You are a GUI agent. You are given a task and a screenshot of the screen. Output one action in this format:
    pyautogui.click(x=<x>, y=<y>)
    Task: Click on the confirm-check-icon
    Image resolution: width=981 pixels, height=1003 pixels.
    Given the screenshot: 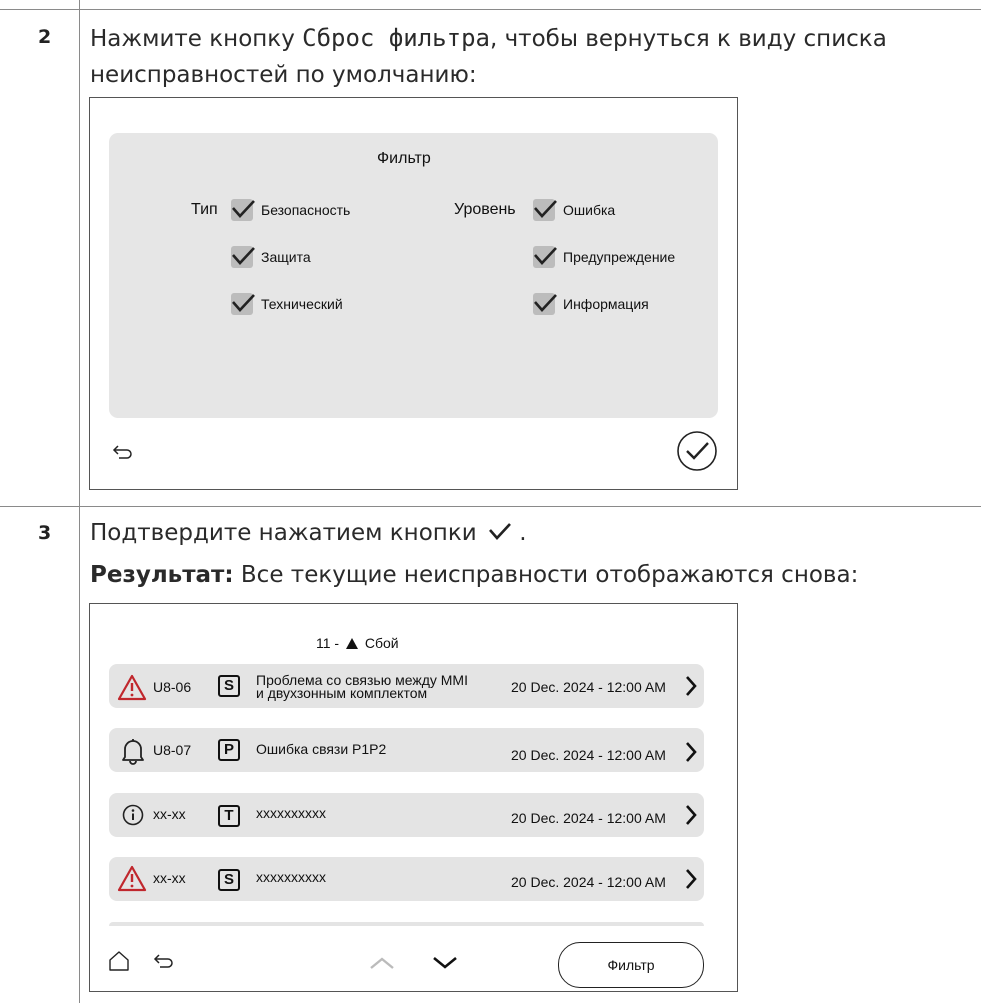 What is the action you would take?
    pyautogui.click(x=697, y=451)
    